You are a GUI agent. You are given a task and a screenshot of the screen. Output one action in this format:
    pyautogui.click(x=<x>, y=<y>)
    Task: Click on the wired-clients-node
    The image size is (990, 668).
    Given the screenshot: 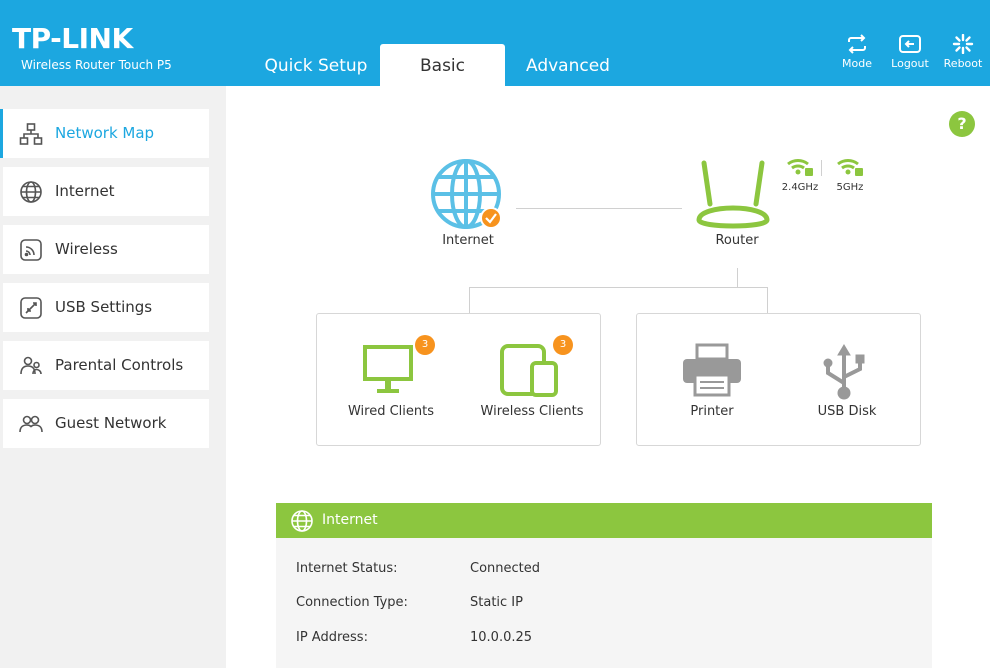 What is the action you would take?
    pyautogui.click(x=389, y=369)
    